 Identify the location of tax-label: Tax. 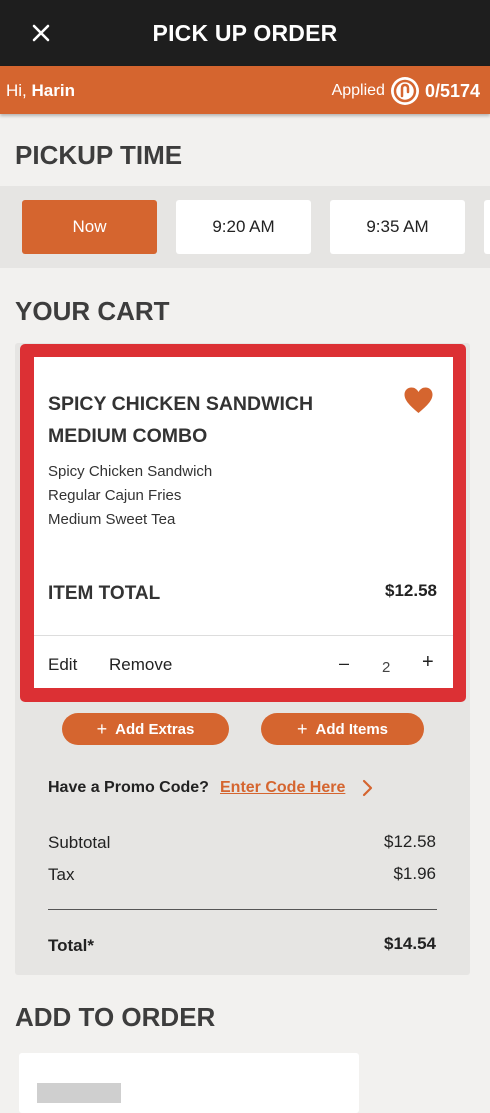
(61, 874).